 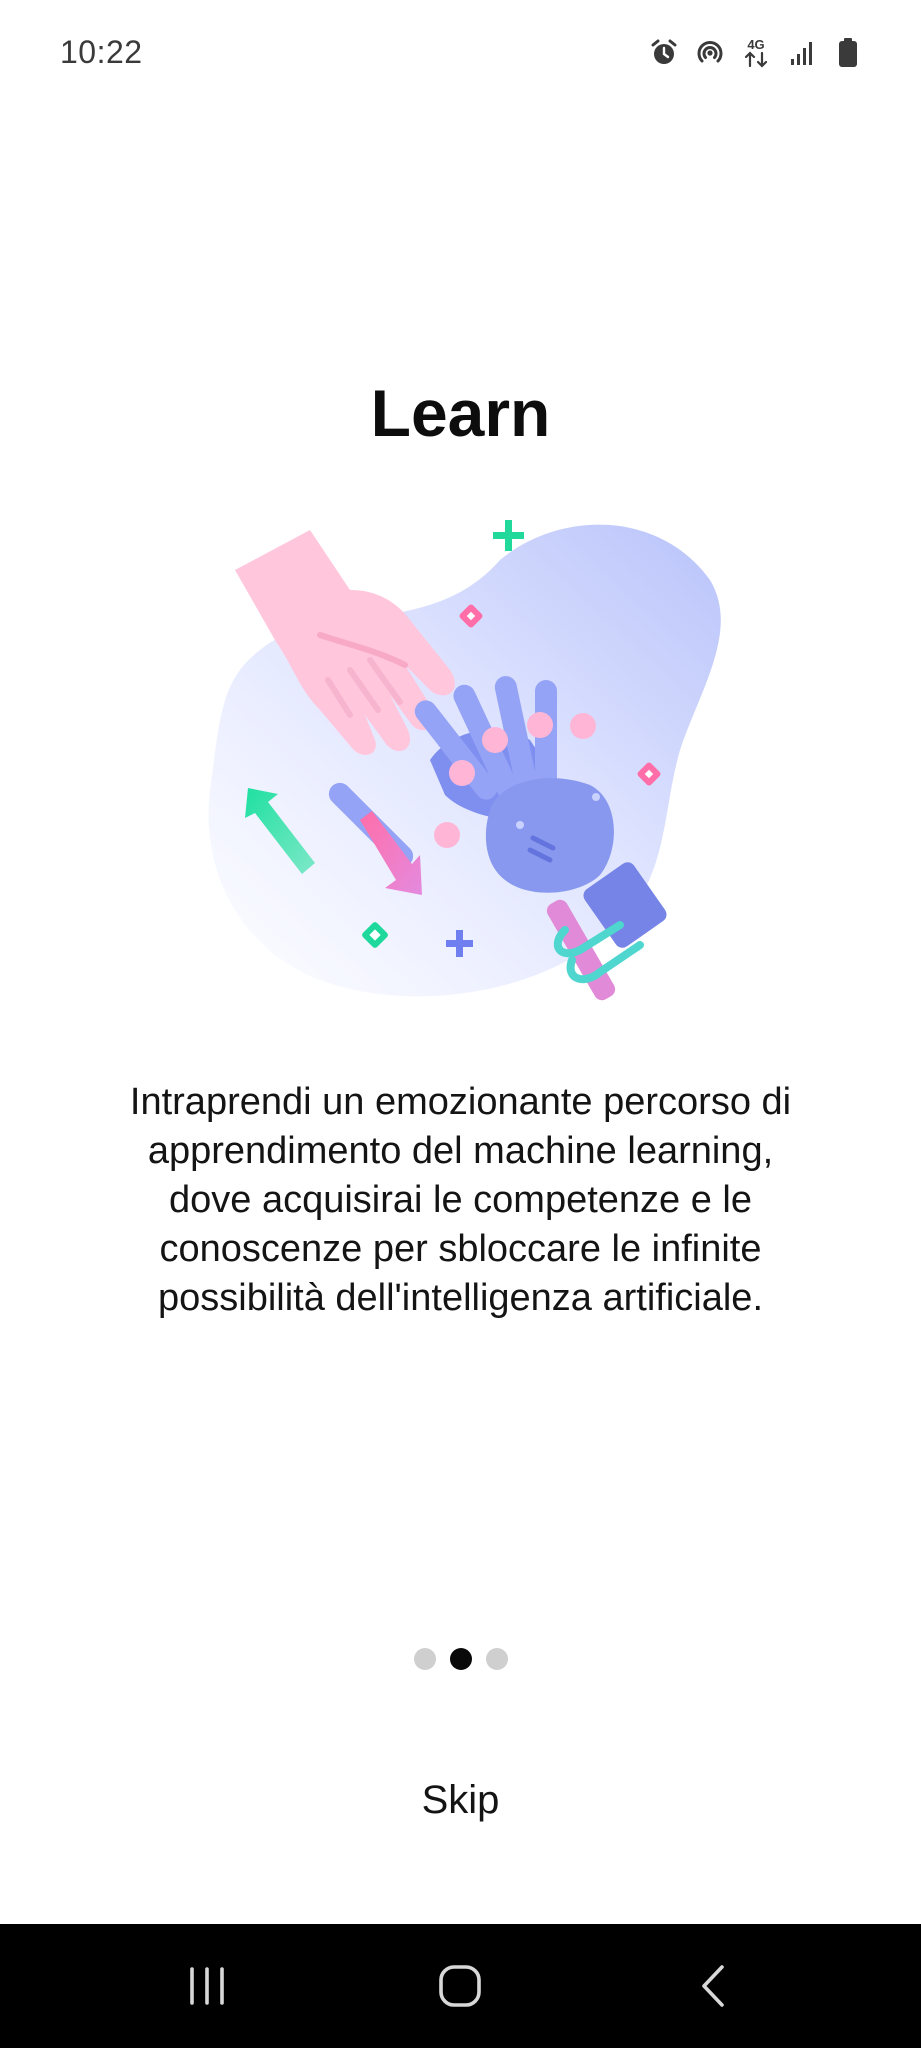 I want to click on 4g-data-icon: 4G, so click(x=756, y=53).